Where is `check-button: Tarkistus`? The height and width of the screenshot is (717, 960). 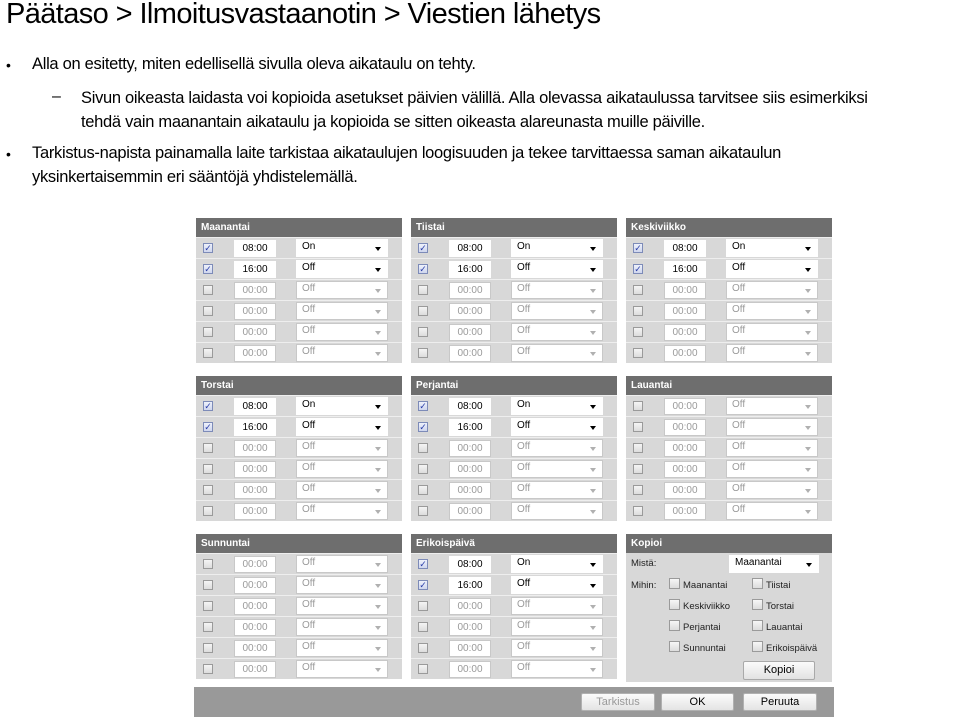
check-button: Tarkistus is located at coordinates (618, 702).